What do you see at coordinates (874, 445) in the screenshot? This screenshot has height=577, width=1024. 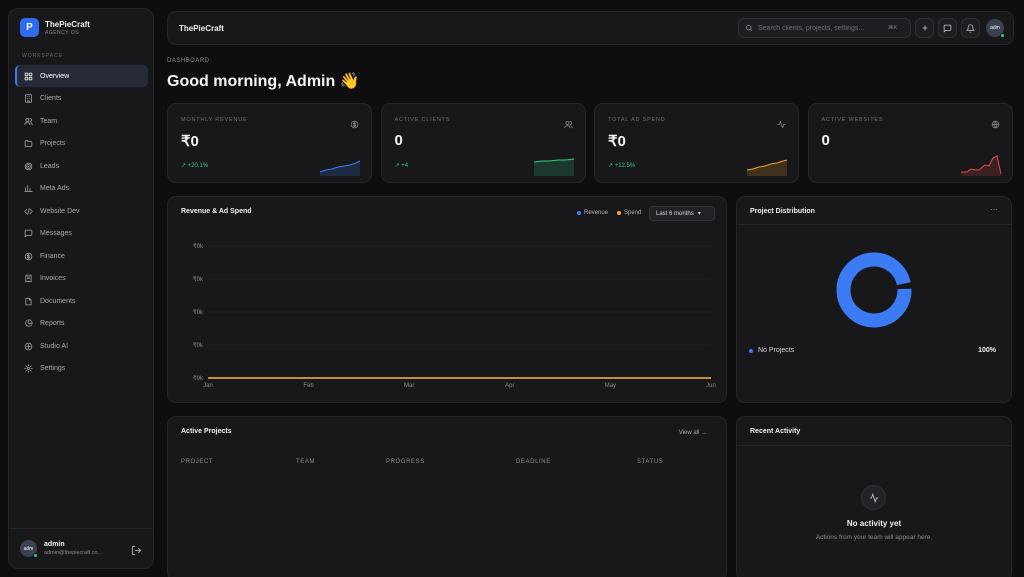 I see `divider` at bounding box center [874, 445].